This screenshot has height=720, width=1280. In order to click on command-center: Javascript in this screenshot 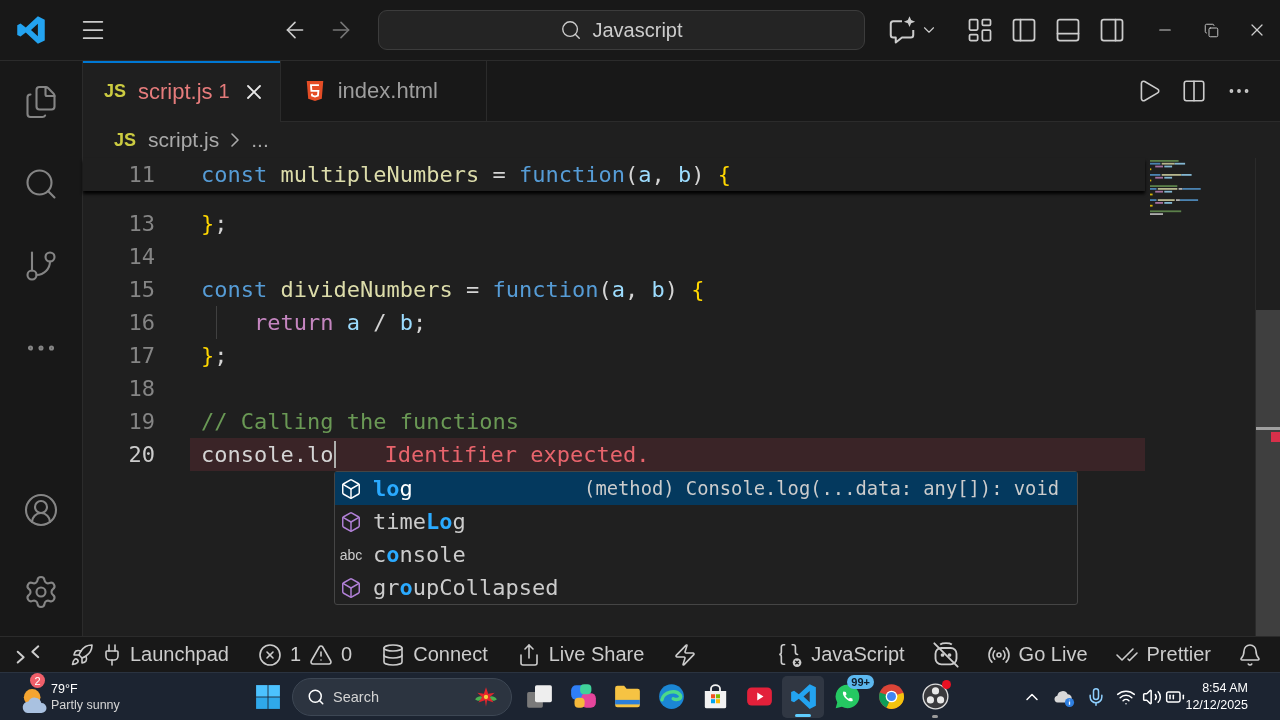, I will do `click(621, 30)`.